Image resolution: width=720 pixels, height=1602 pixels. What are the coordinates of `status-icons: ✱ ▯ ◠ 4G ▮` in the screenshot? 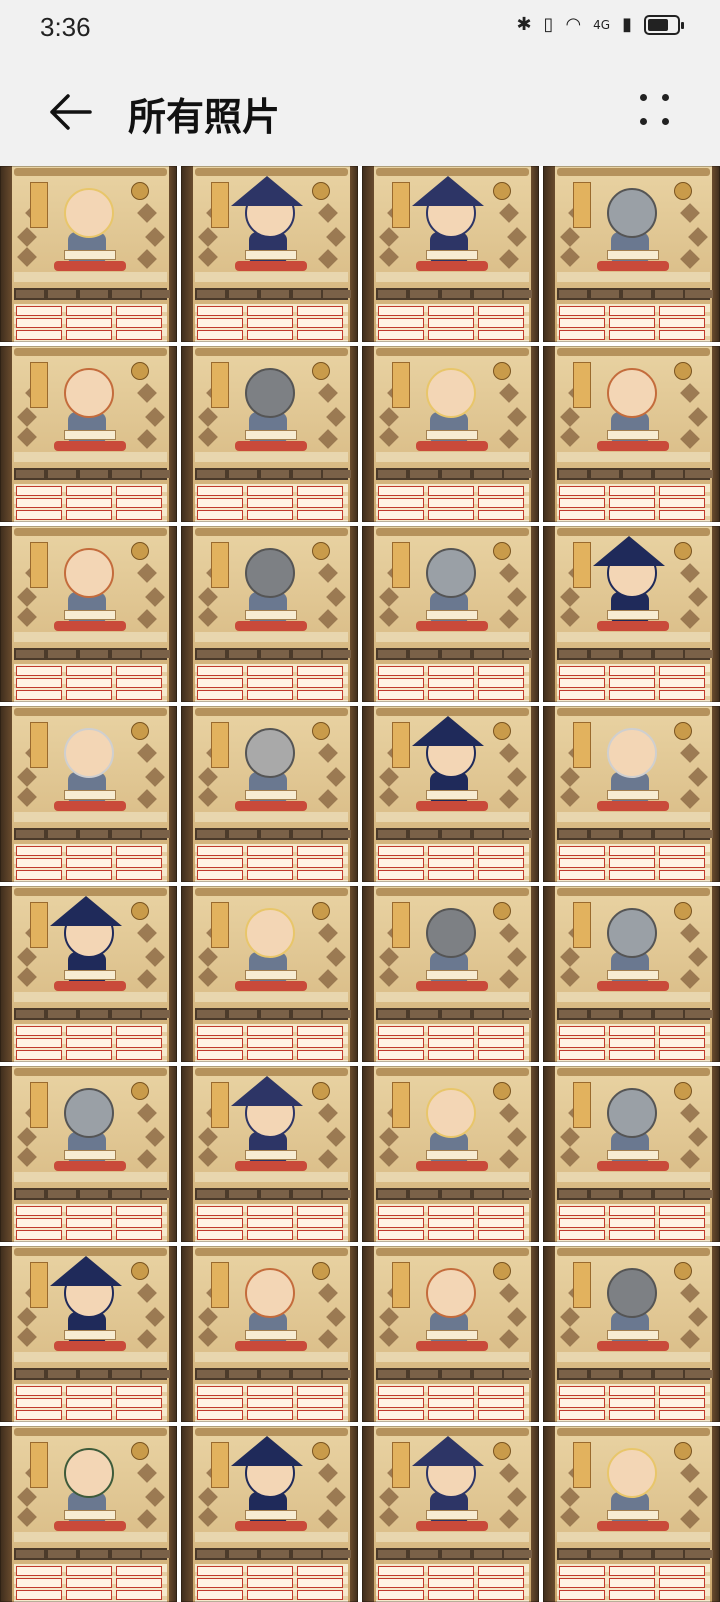 It's located at (600, 24).